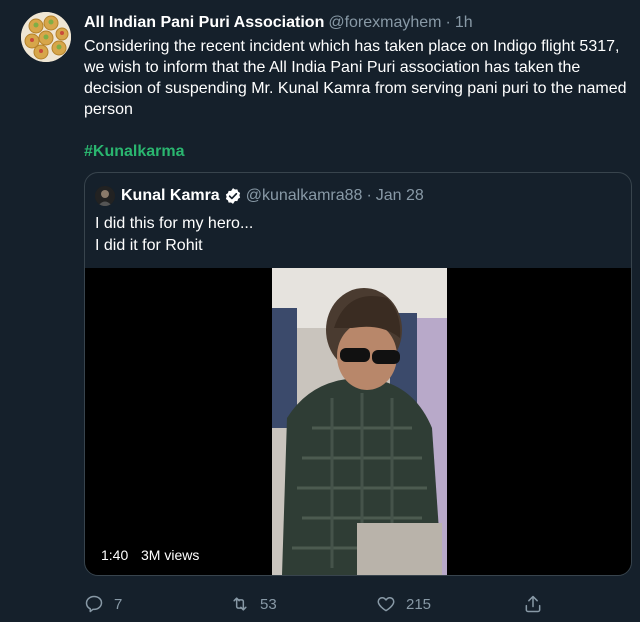 The width and height of the screenshot is (640, 622). Describe the element at coordinates (304, 195) in the screenshot. I see `quoted-user-handle: @kunalkamra88` at that location.